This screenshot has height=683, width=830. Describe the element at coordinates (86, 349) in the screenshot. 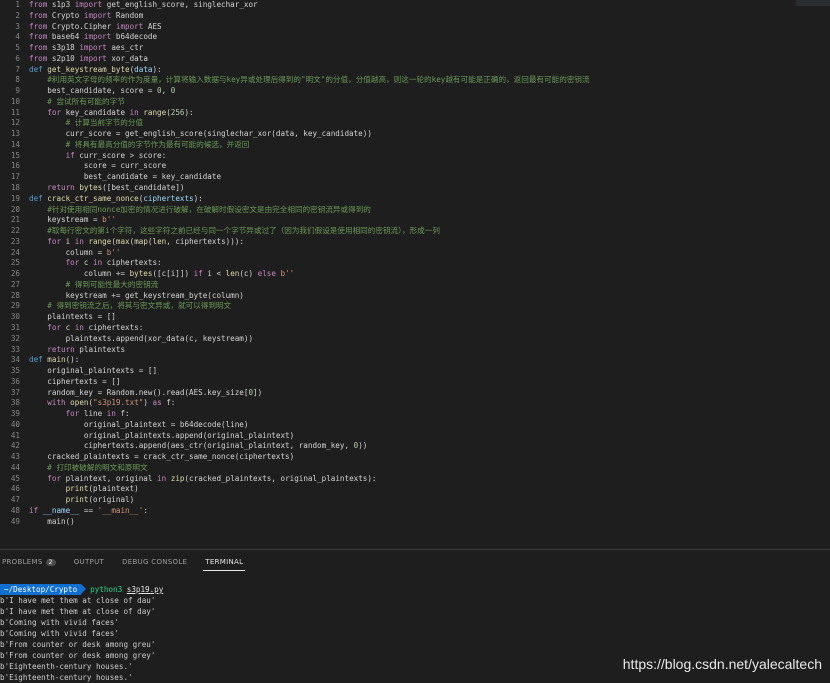

I see `code-text: return plaintexts` at that location.